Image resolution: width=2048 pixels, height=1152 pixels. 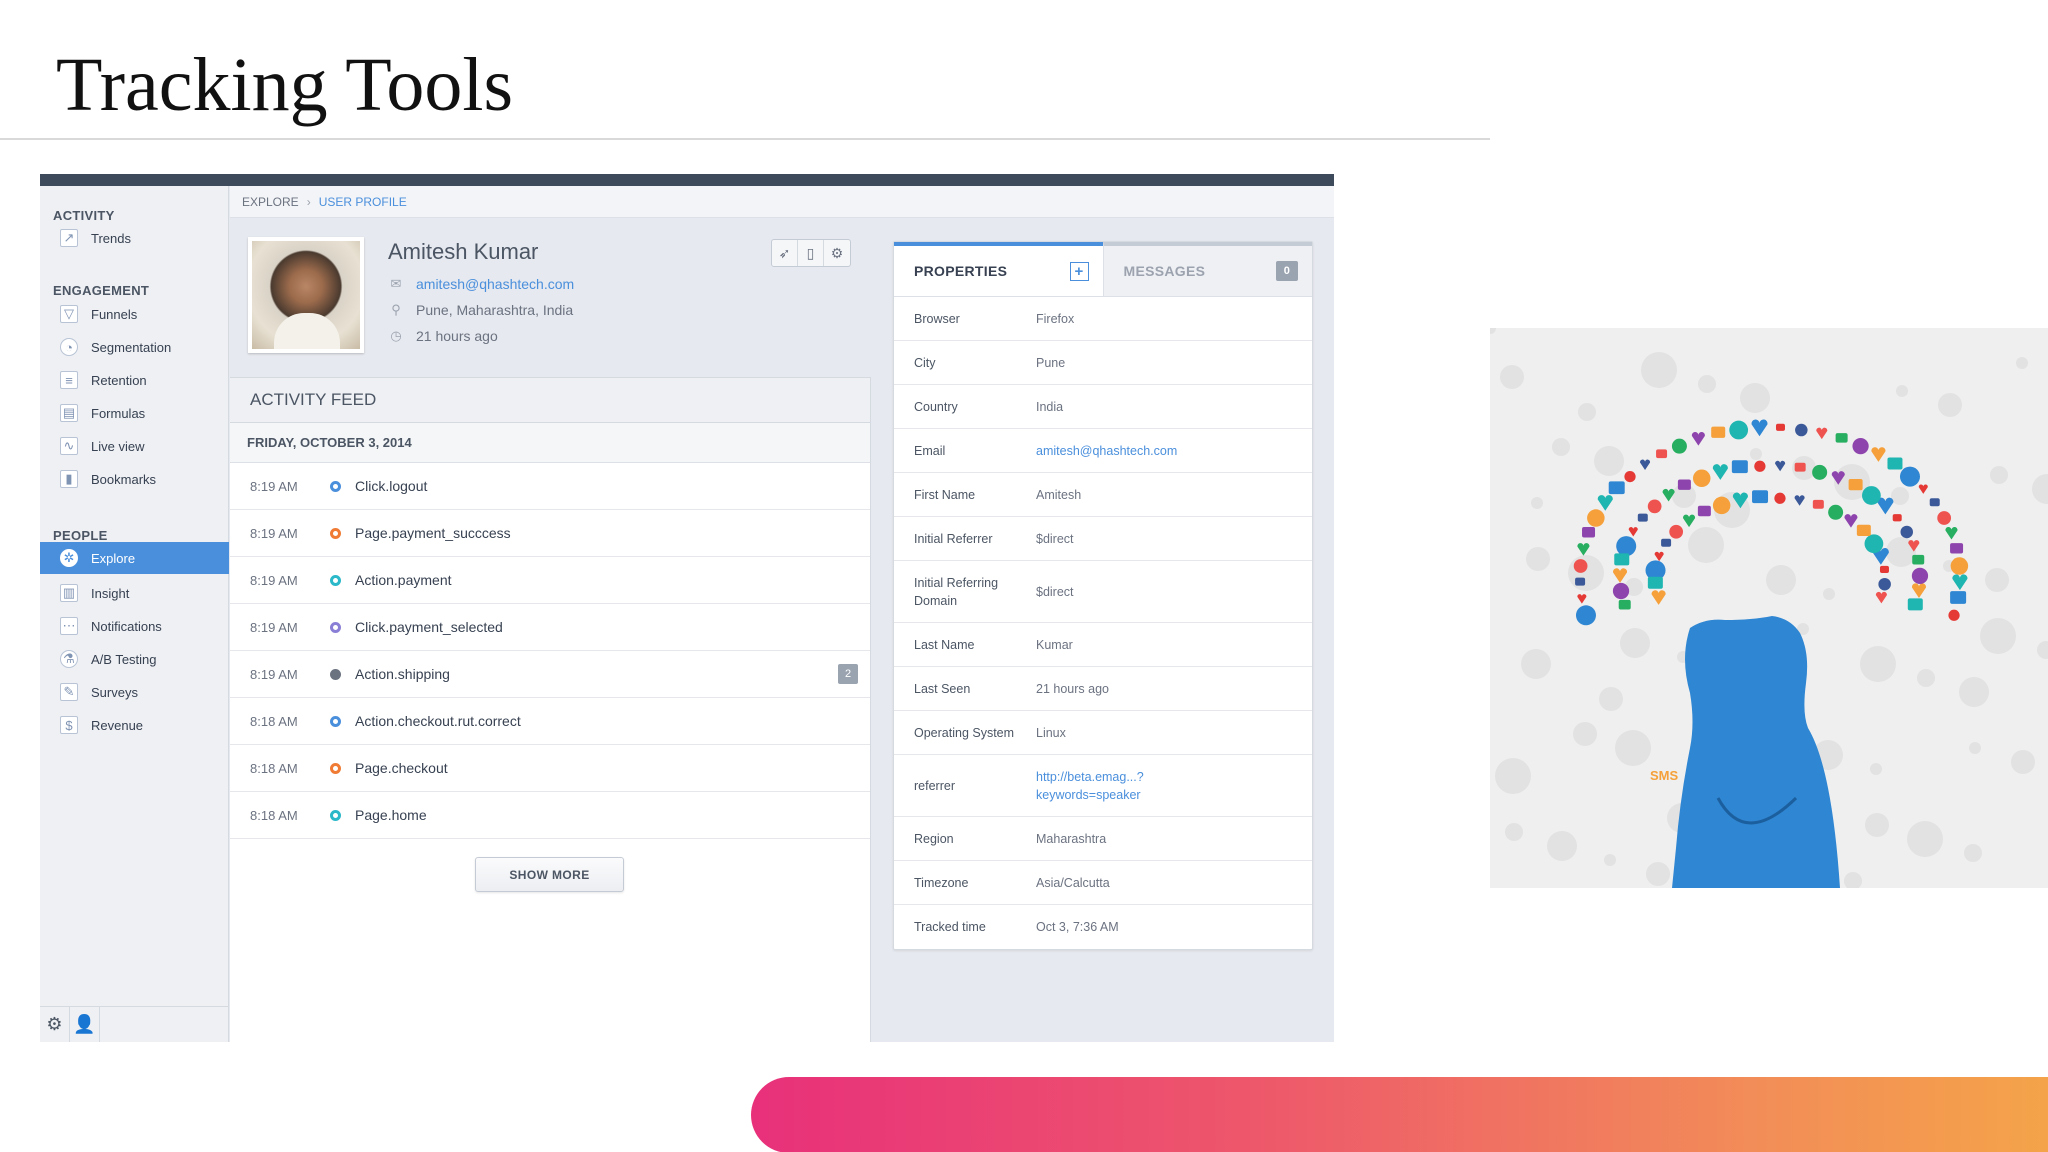 What do you see at coordinates (69, 446) in the screenshot?
I see `live-icon: ∿` at bounding box center [69, 446].